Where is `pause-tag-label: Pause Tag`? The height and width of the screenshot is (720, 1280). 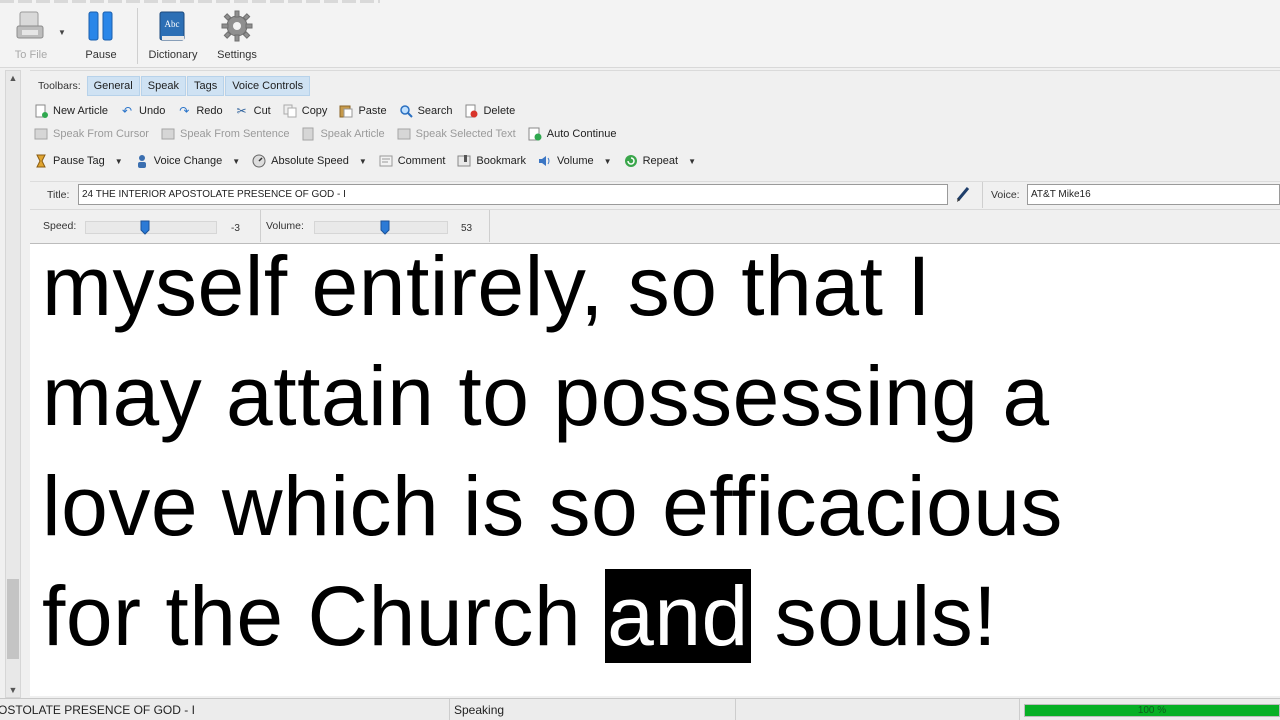
pause-tag-label: Pause Tag is located at coordinates (79, 161).